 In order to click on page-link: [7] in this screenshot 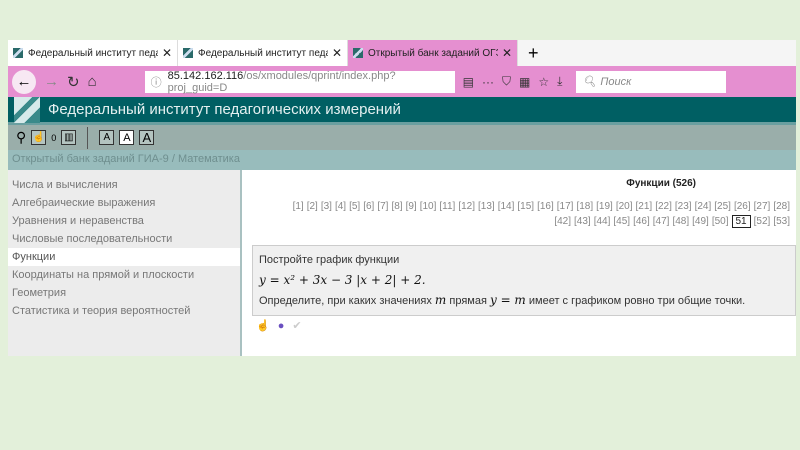, I will do `click(382, 206)`.